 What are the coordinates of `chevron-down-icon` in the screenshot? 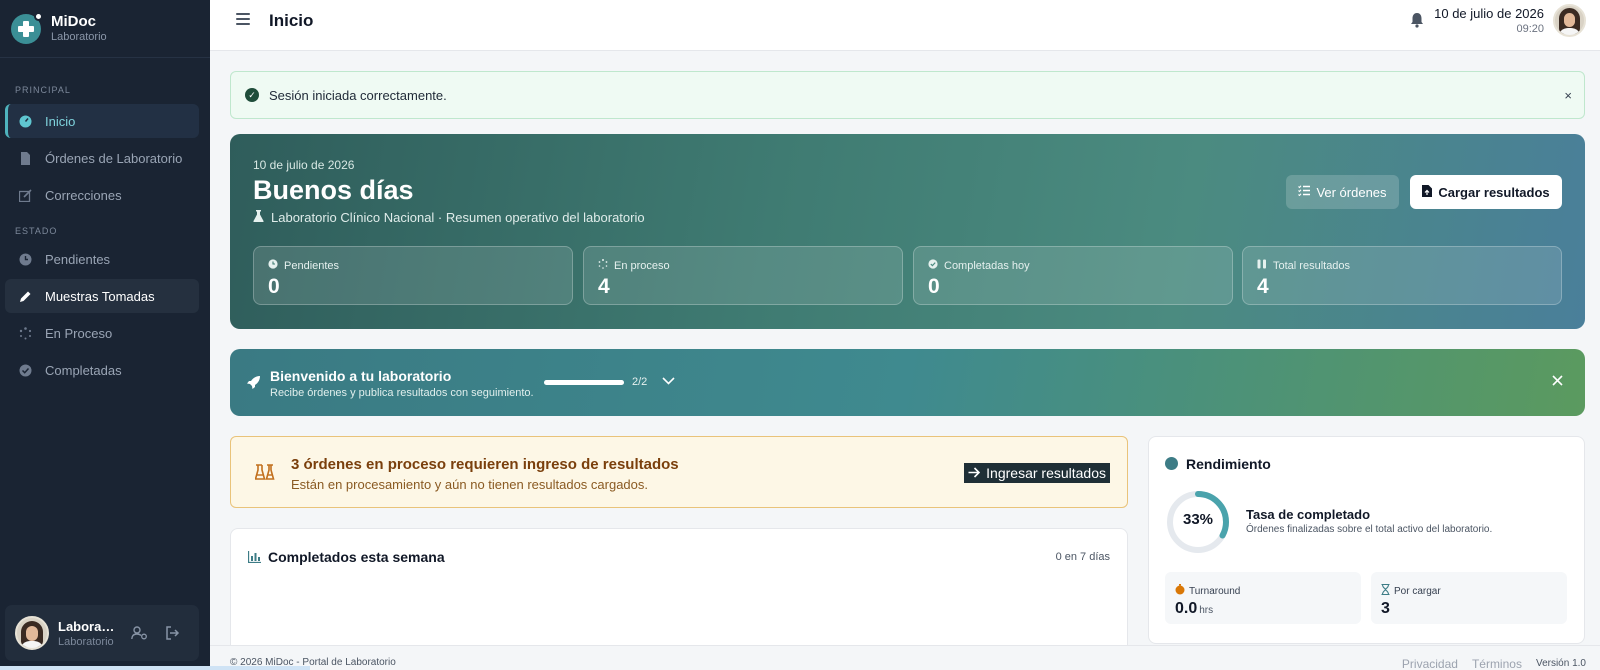 It's located at (668, 380).